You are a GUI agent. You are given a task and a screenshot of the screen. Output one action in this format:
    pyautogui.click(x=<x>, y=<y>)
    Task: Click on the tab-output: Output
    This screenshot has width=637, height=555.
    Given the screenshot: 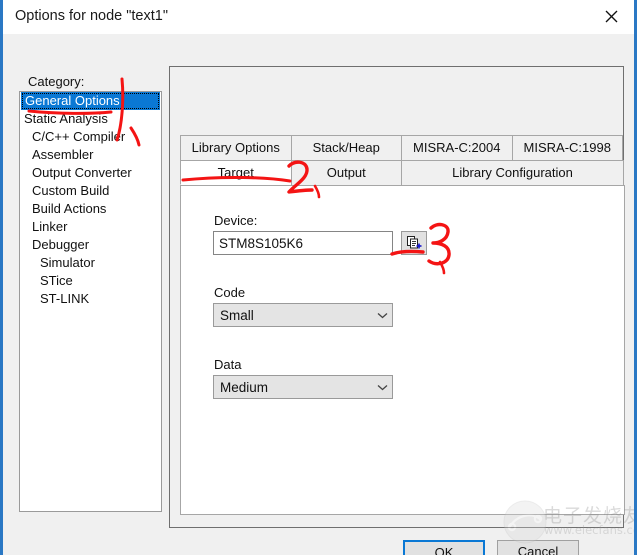 What is the action you would take?
    pyautogui.click(x=346, y=172)
    